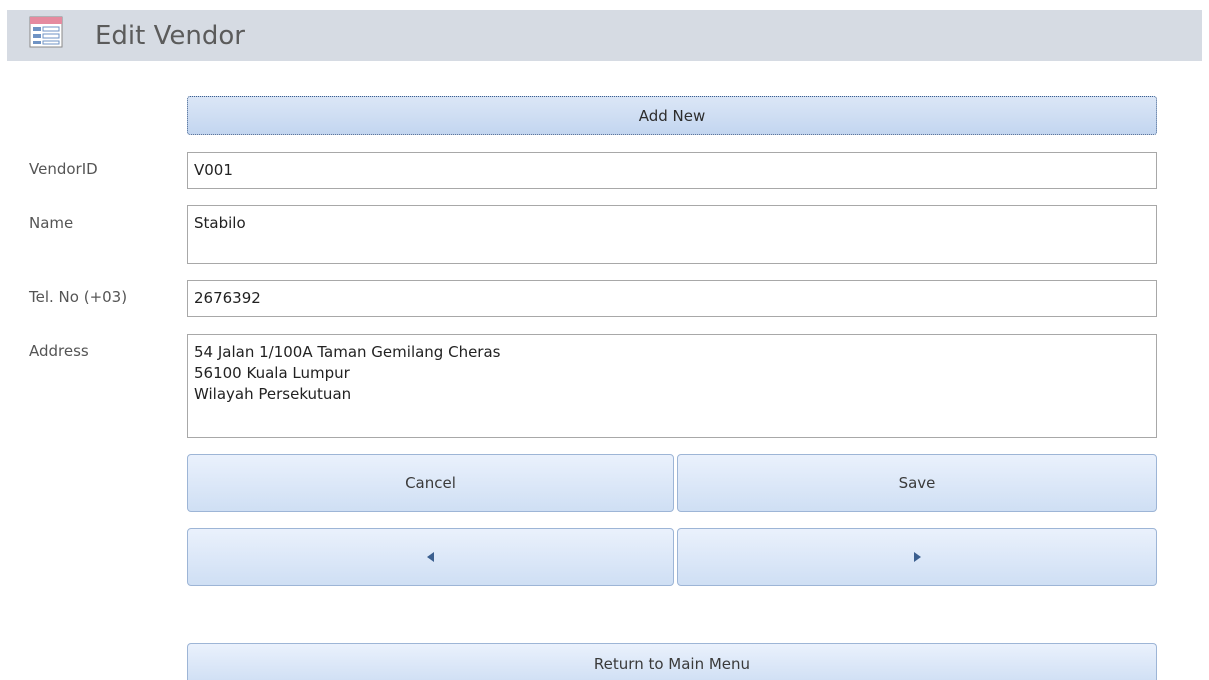 The image size is (1209, 680). I want to click on add-new-label: Add New, so click(672, 115).